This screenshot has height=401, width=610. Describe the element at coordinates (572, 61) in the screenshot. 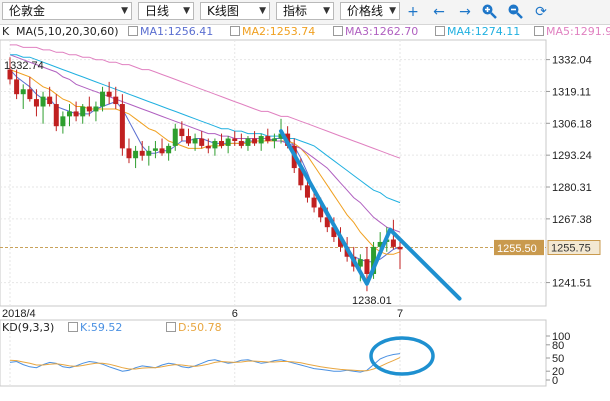

I see `price-tick-label: 1332.04` at that location.